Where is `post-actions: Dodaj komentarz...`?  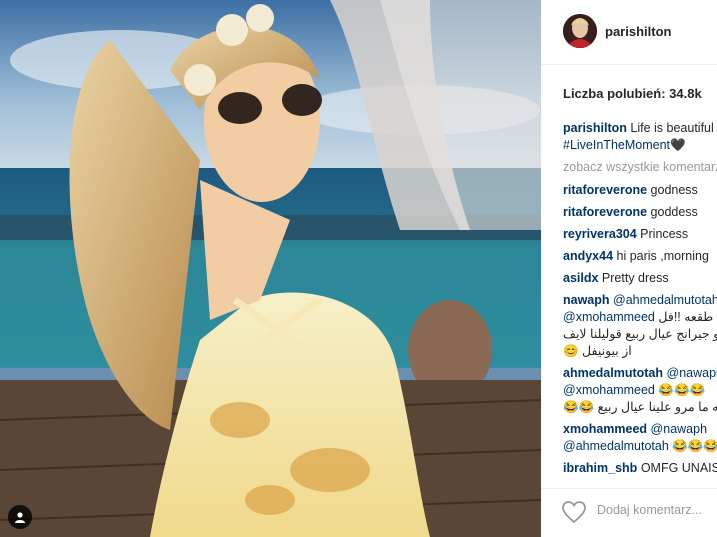 post-actions: Dodaj komentarz... is located at coordinates (629, 512).